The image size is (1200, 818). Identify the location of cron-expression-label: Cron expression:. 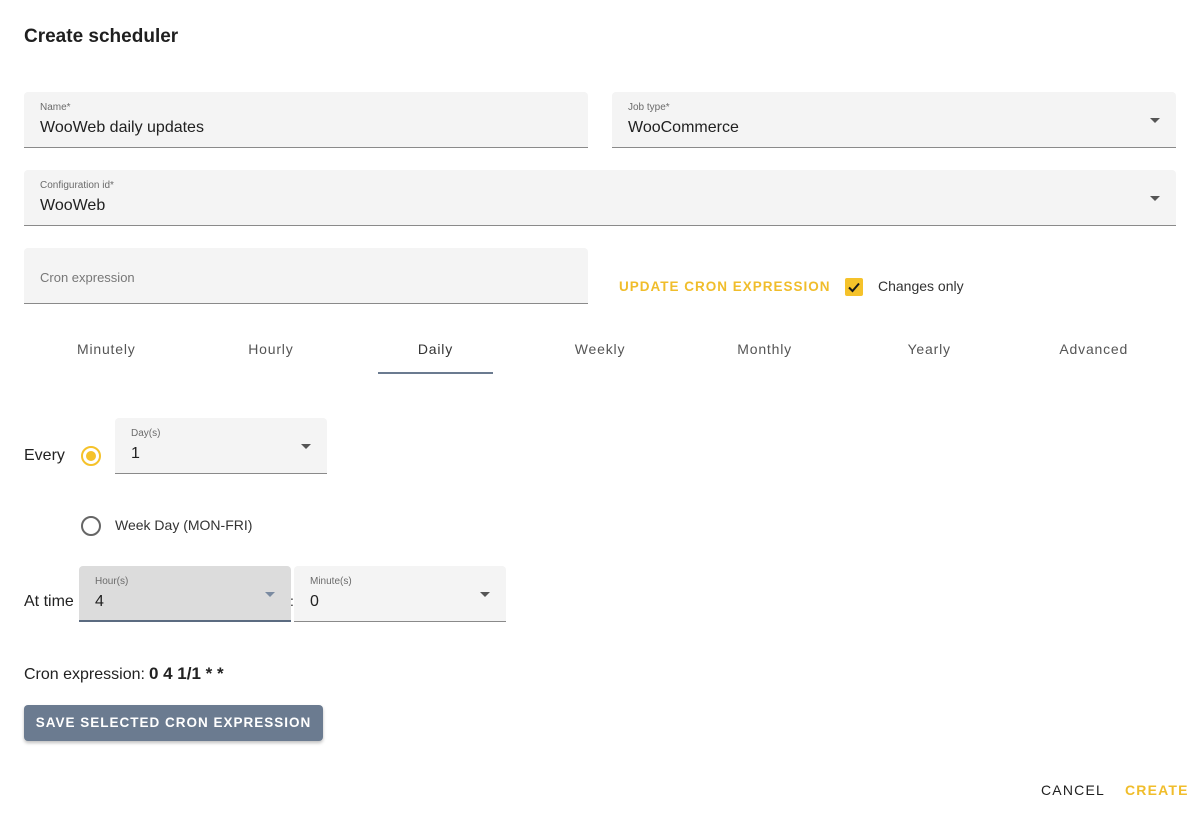
(84, 674).